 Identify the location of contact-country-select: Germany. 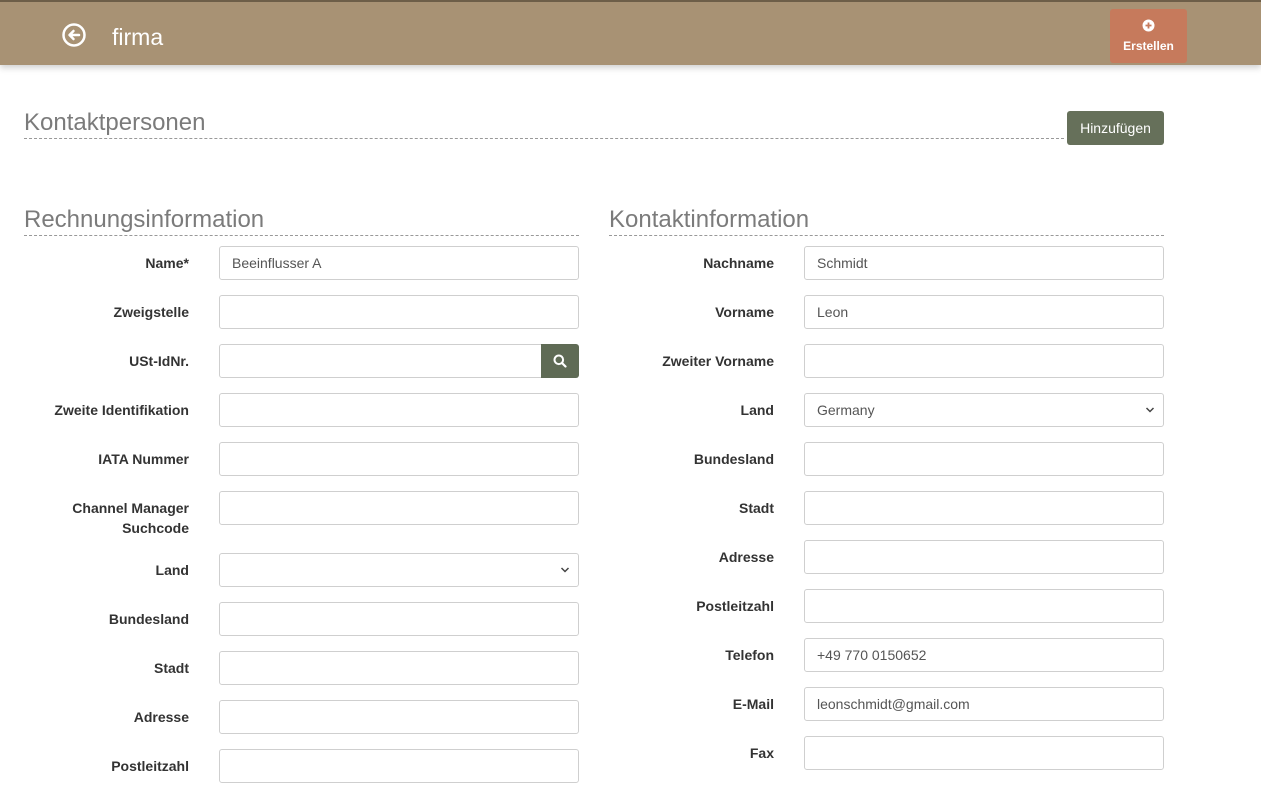
(984, 410).